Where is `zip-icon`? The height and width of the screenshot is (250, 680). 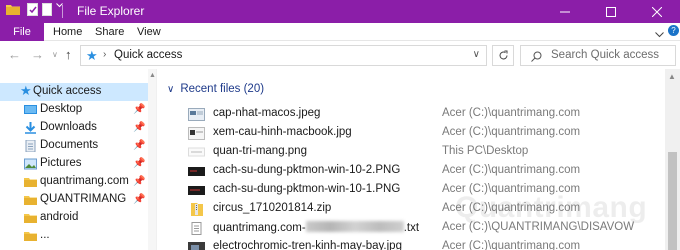
zip-icon is located at coordinates (197, 209).